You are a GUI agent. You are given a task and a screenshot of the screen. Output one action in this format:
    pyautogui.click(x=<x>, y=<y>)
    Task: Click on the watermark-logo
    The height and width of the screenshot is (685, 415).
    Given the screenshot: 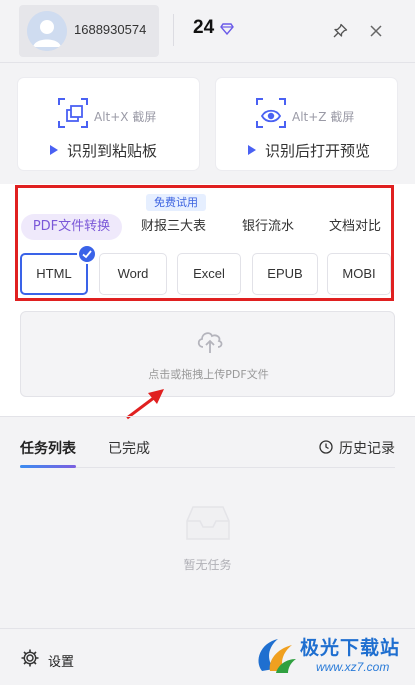 What is the action you would take?
    pyautogui.click(x=277, y=656)
    